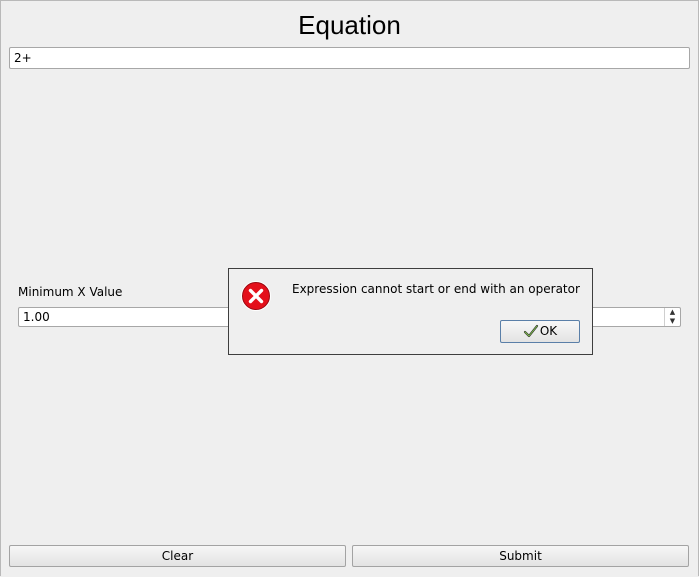  Describe the element at coordinates (177, 556) in the screenshot. I see `clear-button: Clear` at that location.